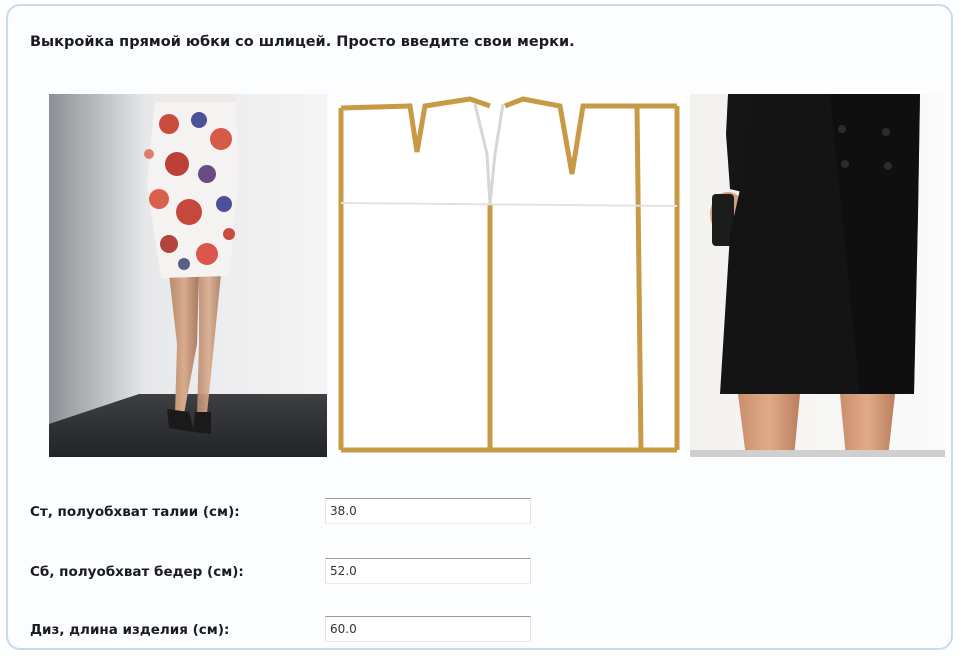 The width and height of the screenshot is (961, 656). Describe the element at coordinates (428, 571) in the screenshot. I see `hips-input` at that location.